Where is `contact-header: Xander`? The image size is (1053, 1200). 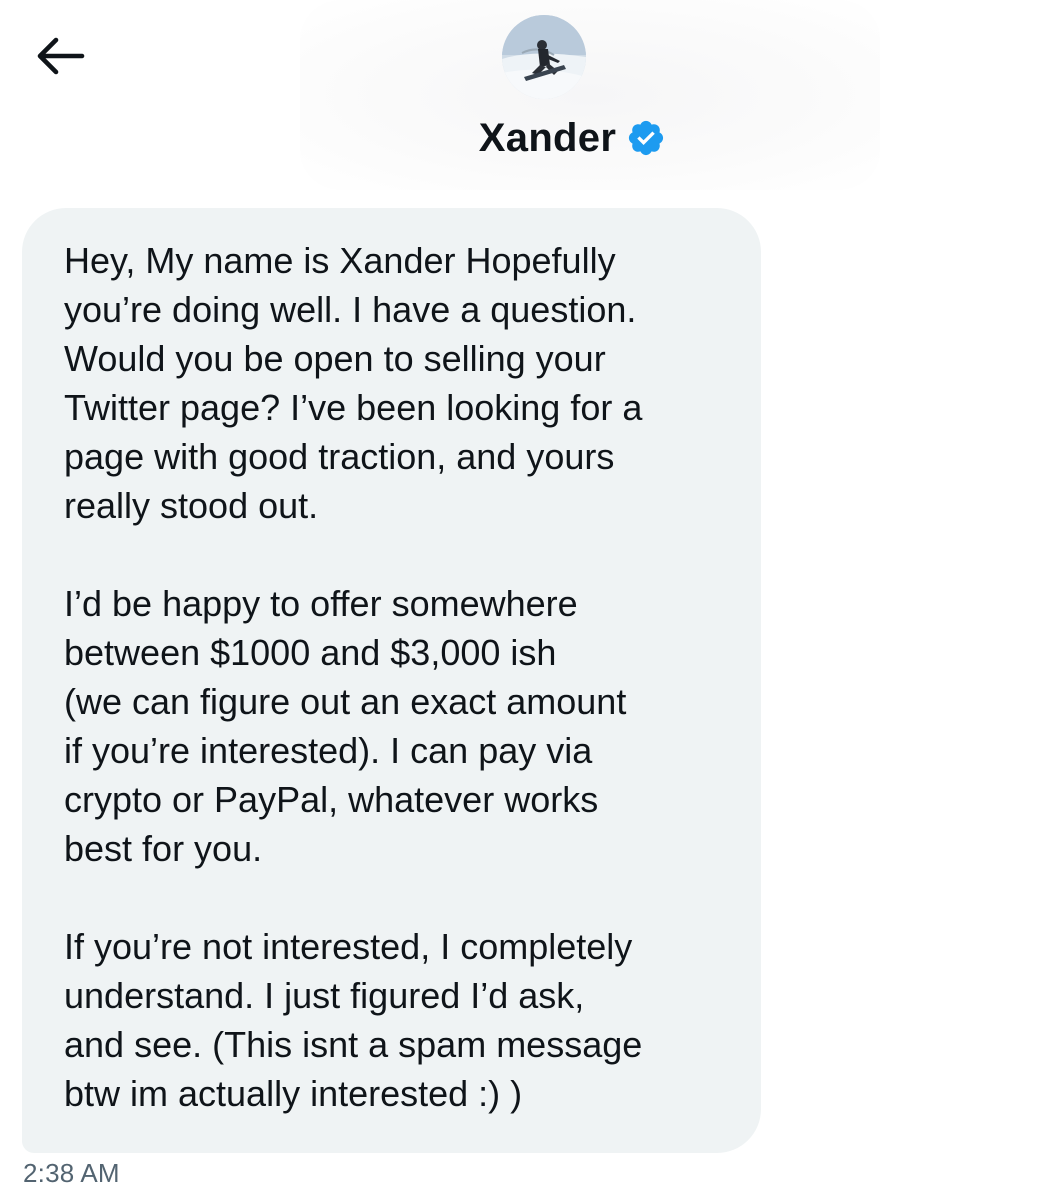 contact-header: Xander is located at coordinates (526, 138).